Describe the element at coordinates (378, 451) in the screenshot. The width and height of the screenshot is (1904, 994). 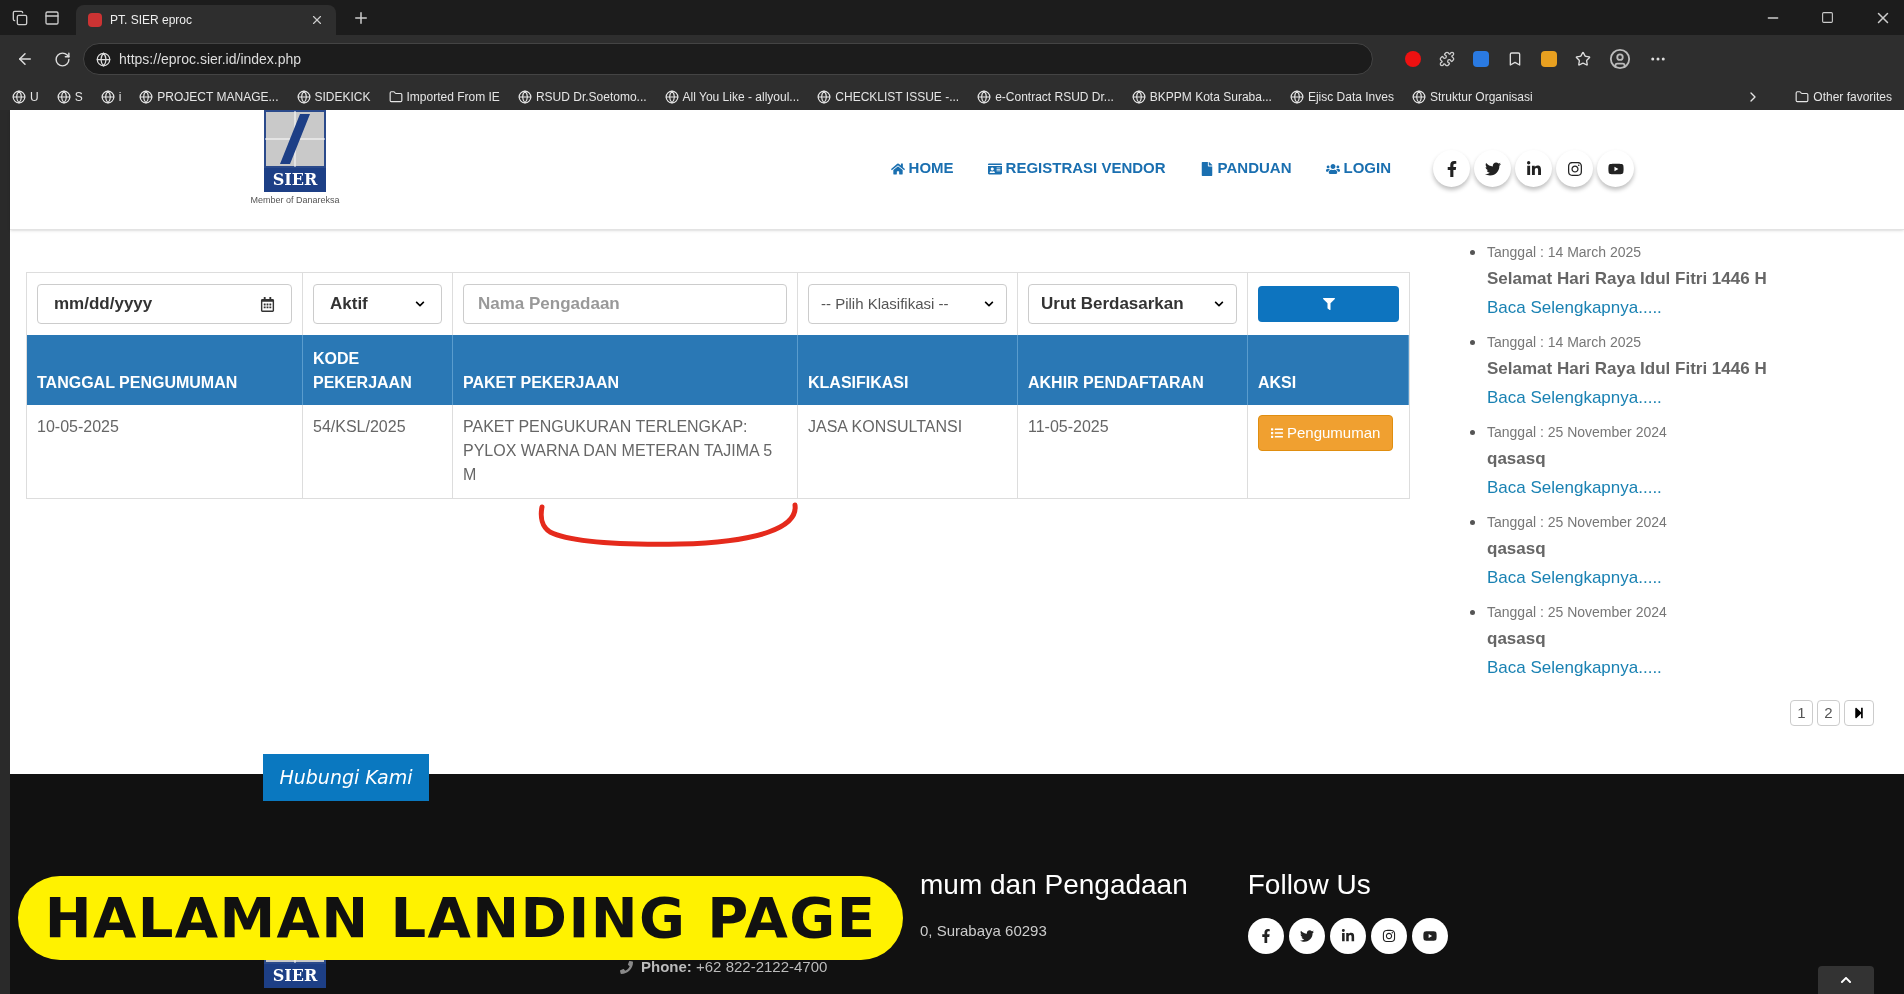
I see `table-cell: 54/KSL/2025` at that location.